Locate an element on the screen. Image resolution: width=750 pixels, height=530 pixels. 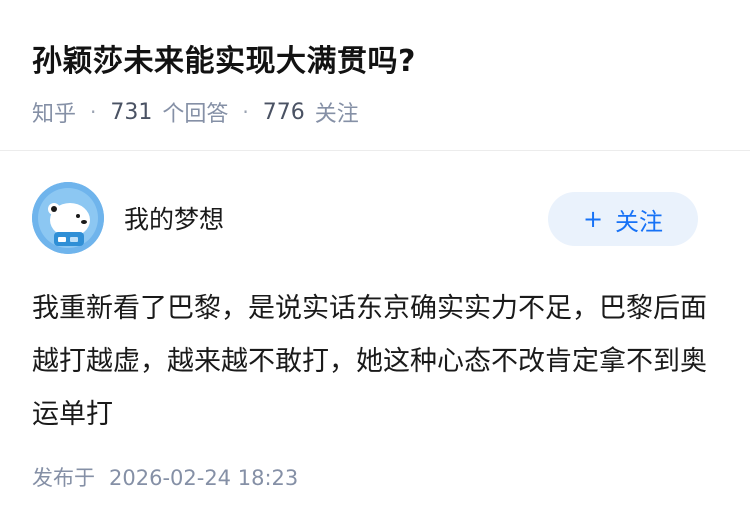
follow-count: 776 is located at coordinates (283, 112).